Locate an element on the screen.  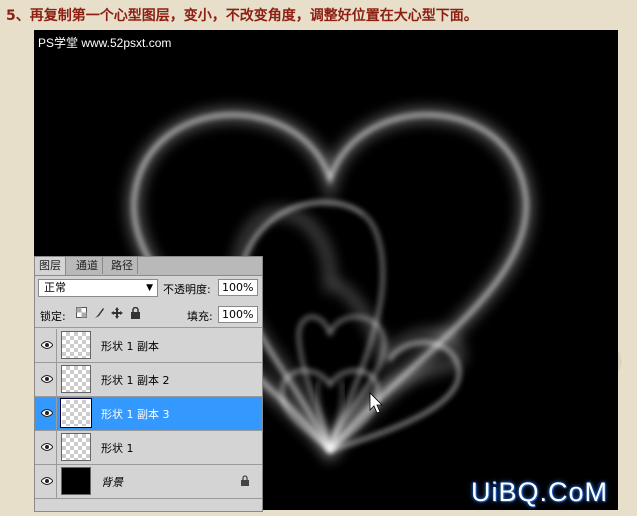
lock-fill-row: 锁定: 填充: 100% is located at coordinates (148, 315).